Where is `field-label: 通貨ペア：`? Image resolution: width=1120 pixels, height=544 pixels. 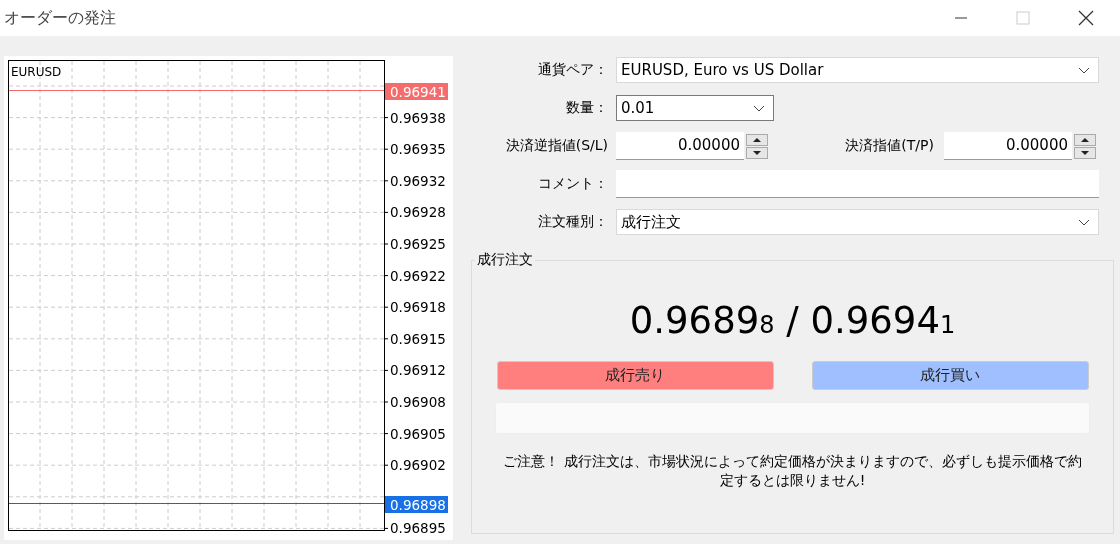
field-label: 通貨ペア： is located at coordinates (573, 70).